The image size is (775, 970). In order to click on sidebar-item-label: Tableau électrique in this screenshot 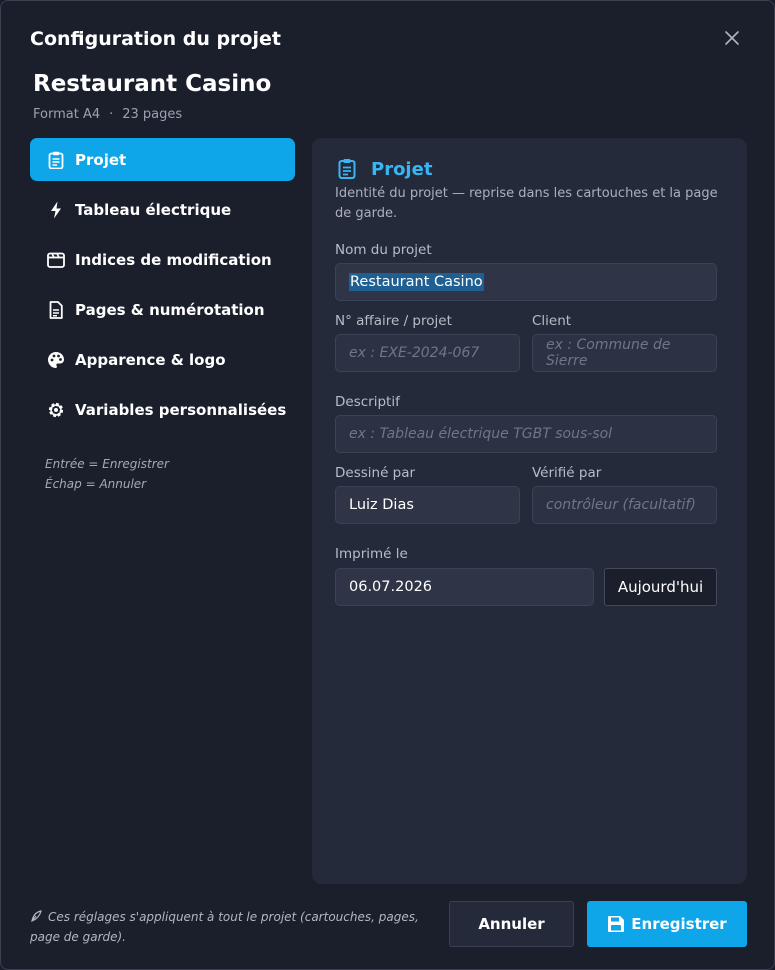, I will do `click(153, 209)`.